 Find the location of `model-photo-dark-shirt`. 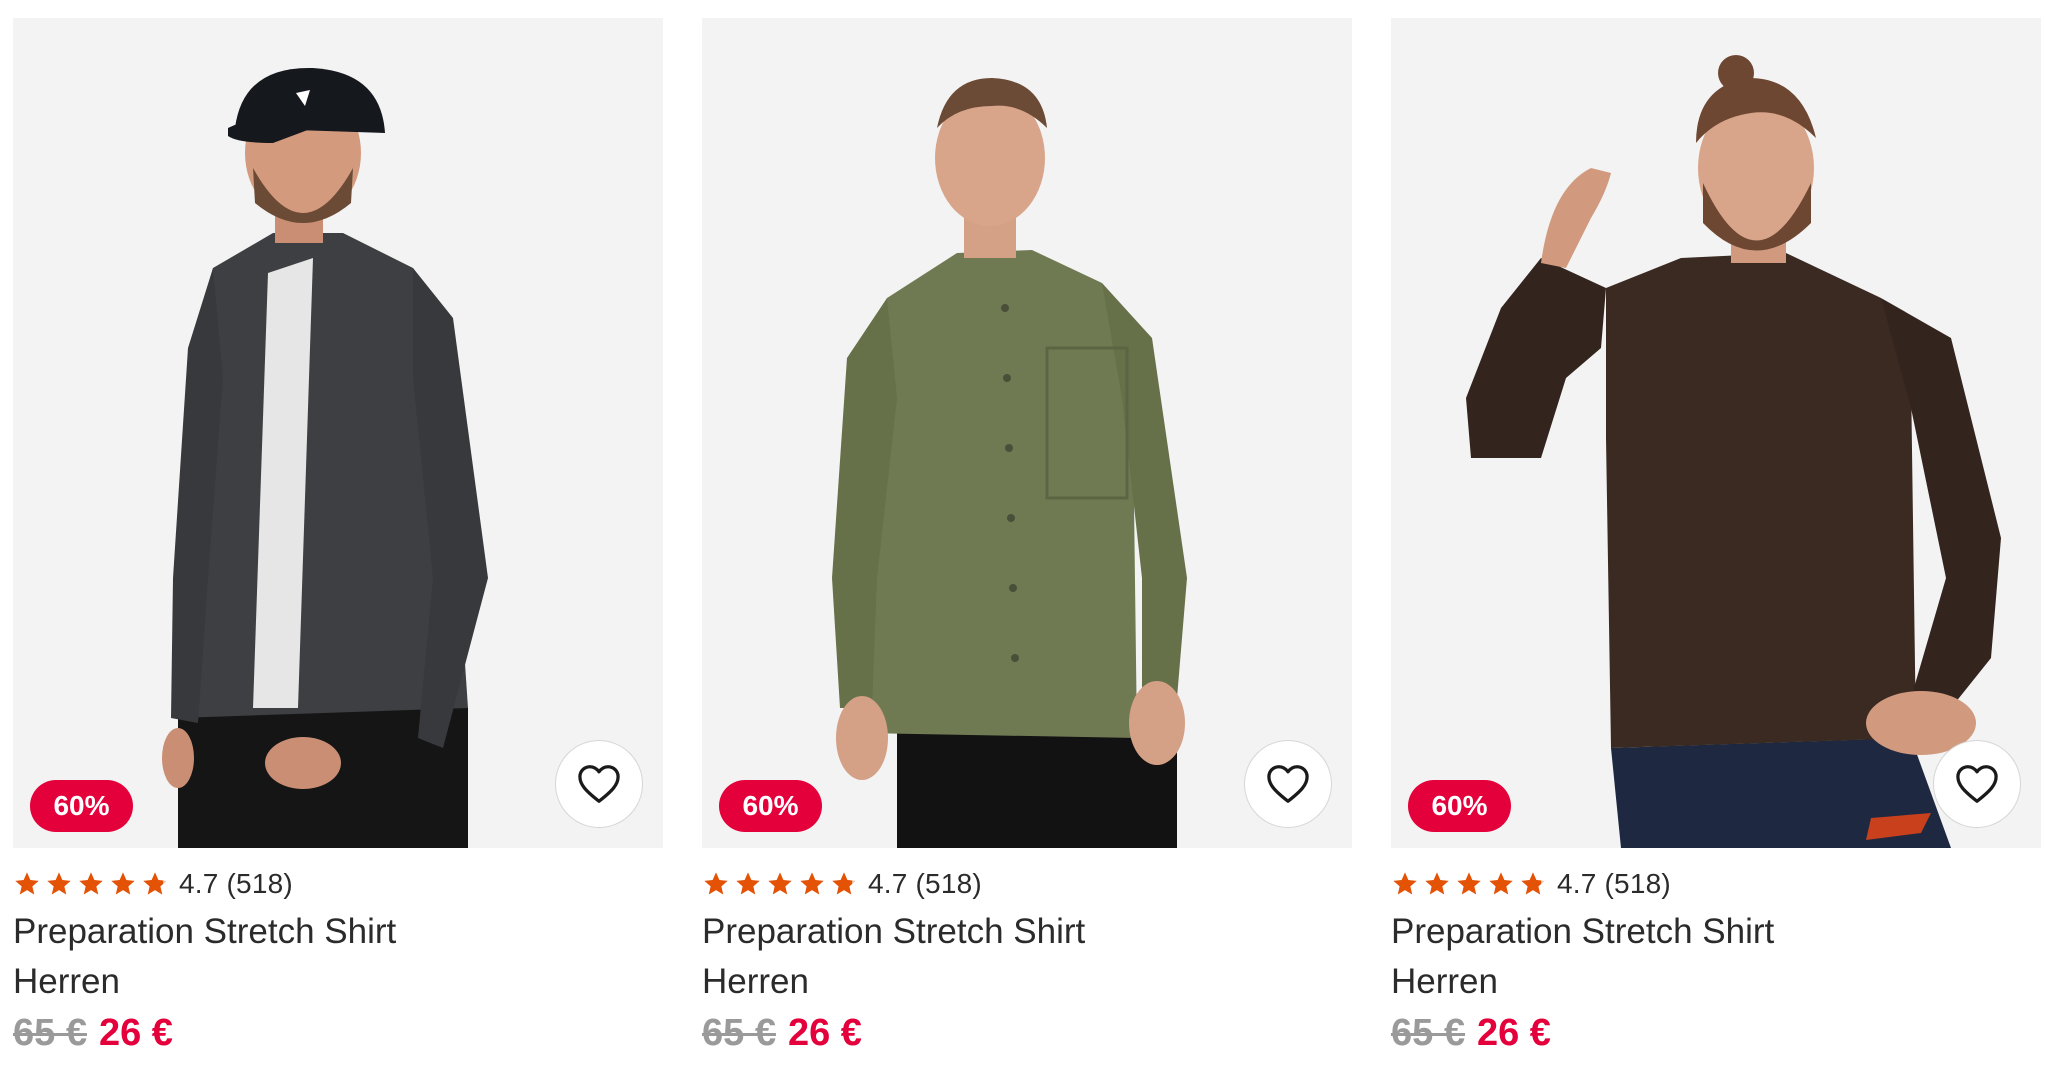

model-photo-dark-shirt is located at coordinates (325, 457).